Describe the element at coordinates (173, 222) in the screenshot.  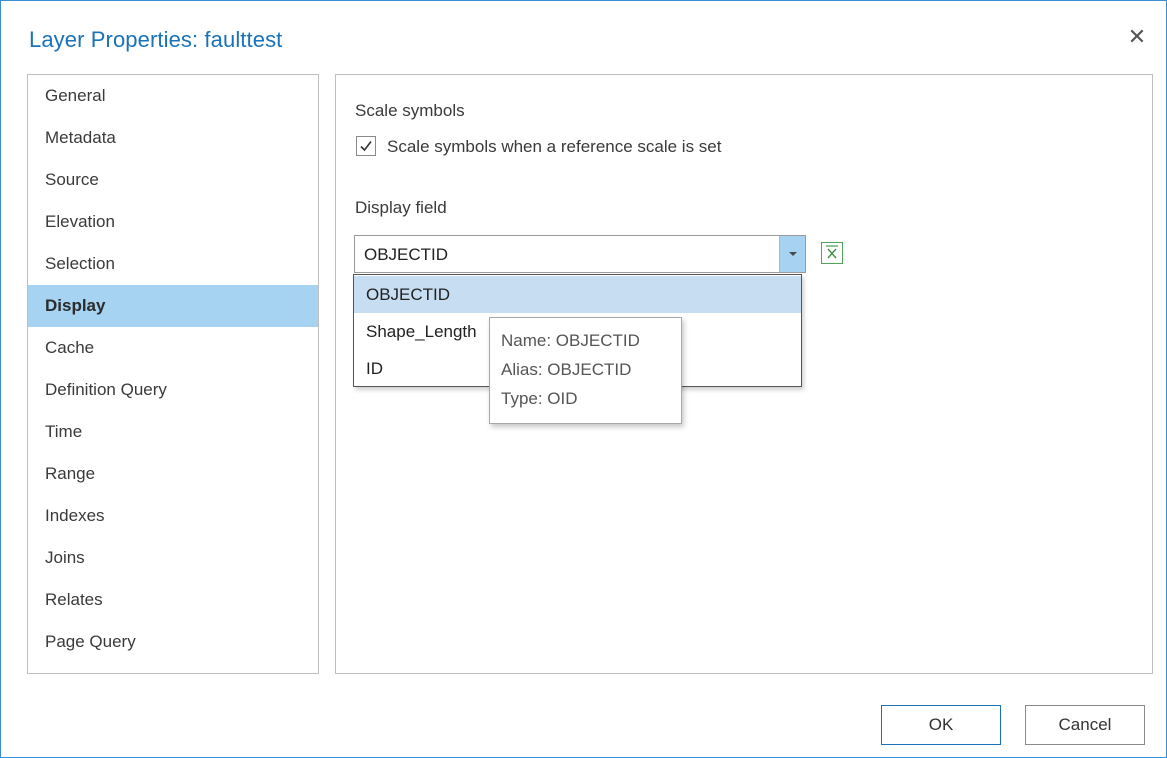
I see `sidebar-item-elevation: Elevation` at that location.